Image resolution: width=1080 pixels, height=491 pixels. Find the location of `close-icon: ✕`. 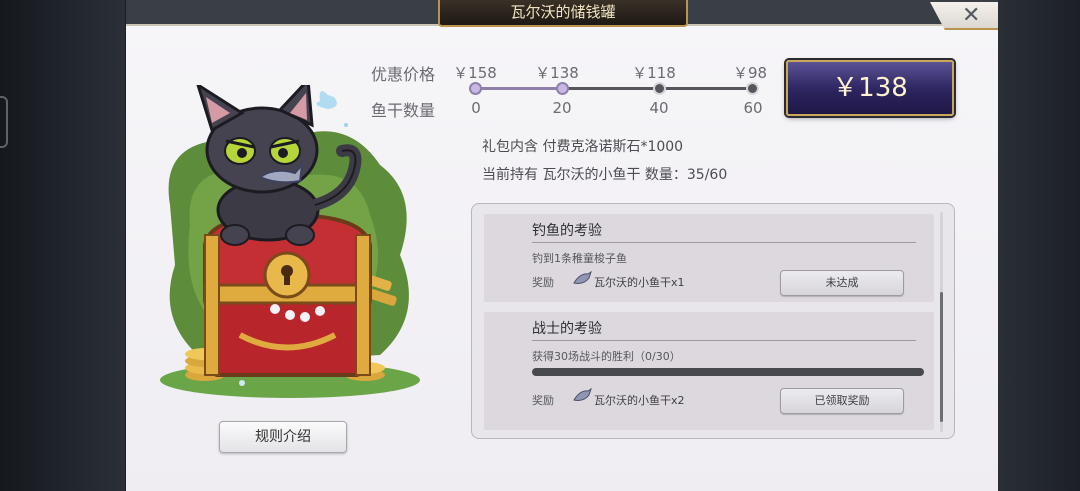

close-icon: ✕ is located at coordinates (971, 15).